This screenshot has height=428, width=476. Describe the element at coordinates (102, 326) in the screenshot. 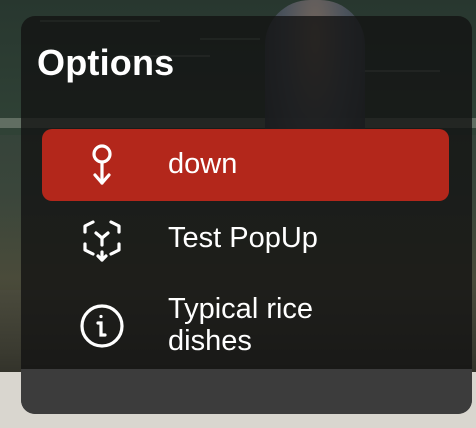

I see `info-circle-icon` at that location.